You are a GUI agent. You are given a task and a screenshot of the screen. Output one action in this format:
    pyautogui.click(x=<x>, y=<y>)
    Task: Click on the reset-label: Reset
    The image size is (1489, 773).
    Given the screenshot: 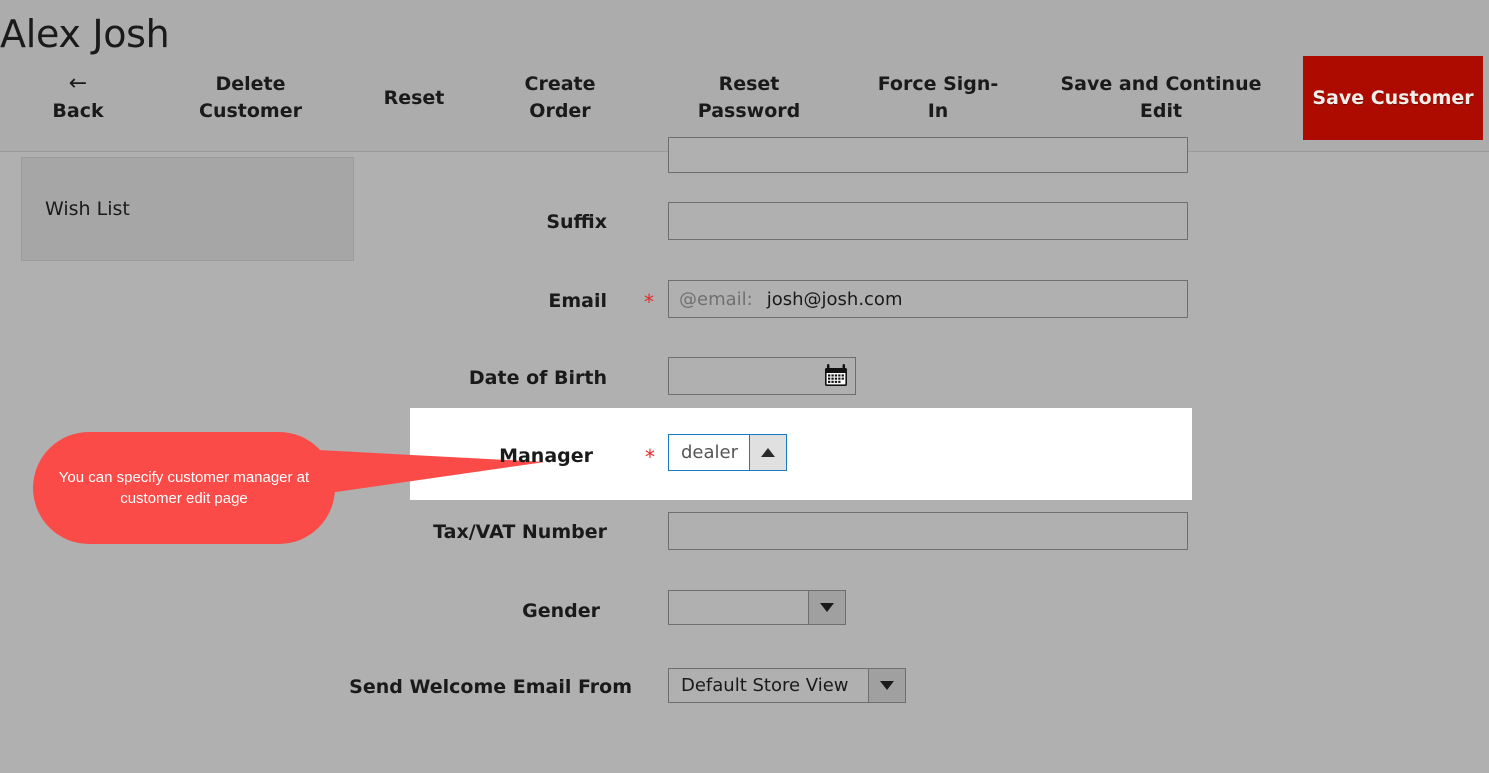 What is the action you would take?
    pyautogui.click(x=414, y=97)
    